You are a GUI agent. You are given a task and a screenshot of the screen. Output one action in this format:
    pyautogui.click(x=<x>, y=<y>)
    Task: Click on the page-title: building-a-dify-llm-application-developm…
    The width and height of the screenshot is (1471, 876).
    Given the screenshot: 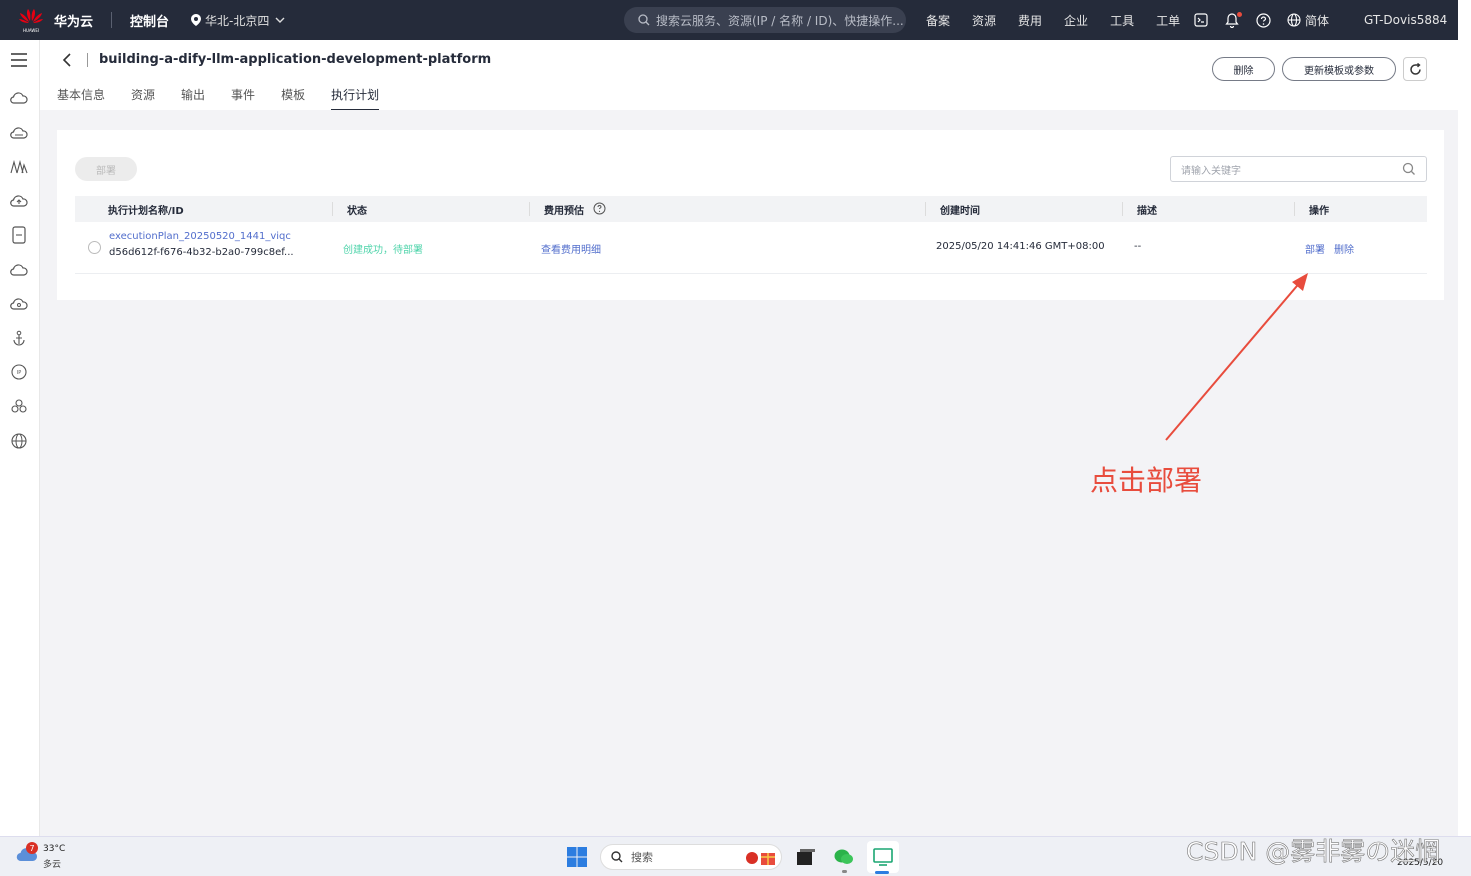 What is the action you would take?
    pyautogui.click(x=295, y=59)
    